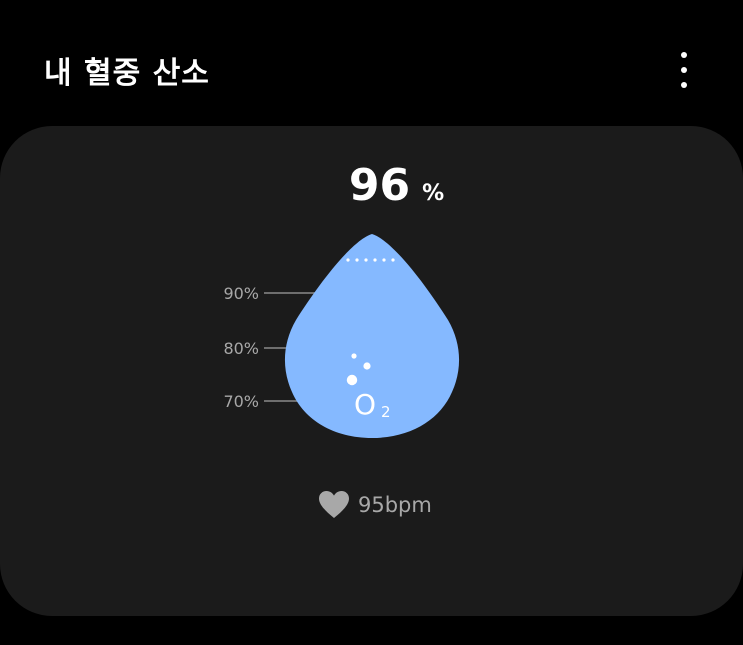 The image size is (743, 645). I want to click on heart-icon, so click(334, 504).